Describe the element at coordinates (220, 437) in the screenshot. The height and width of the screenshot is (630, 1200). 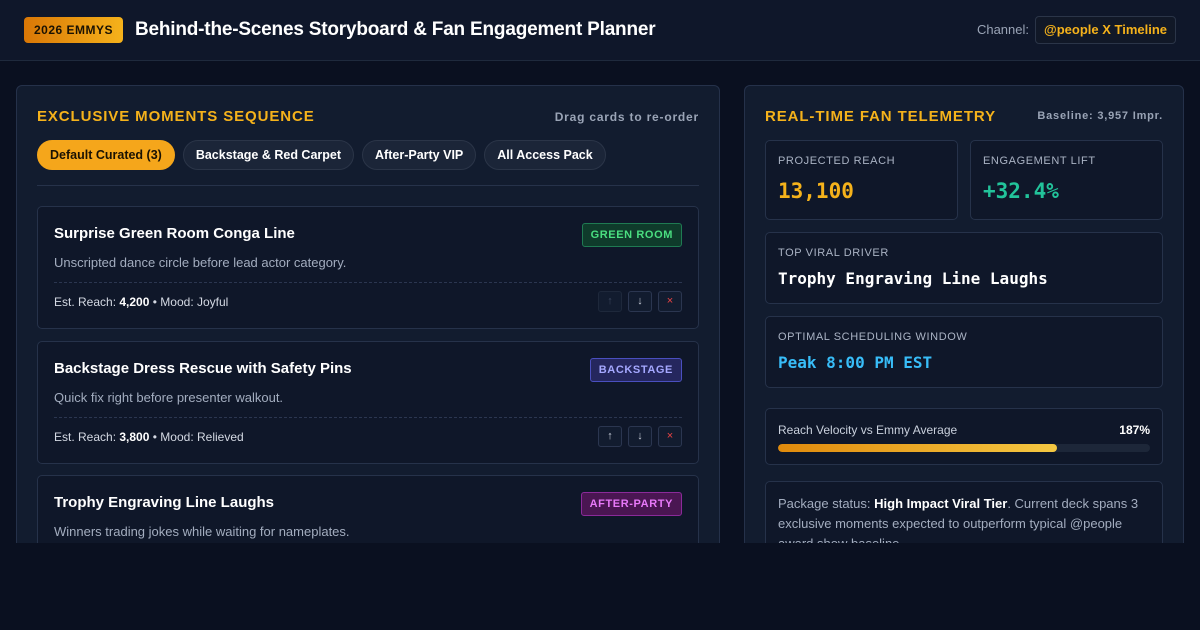
I see `mood-value: Relieved` at that location.